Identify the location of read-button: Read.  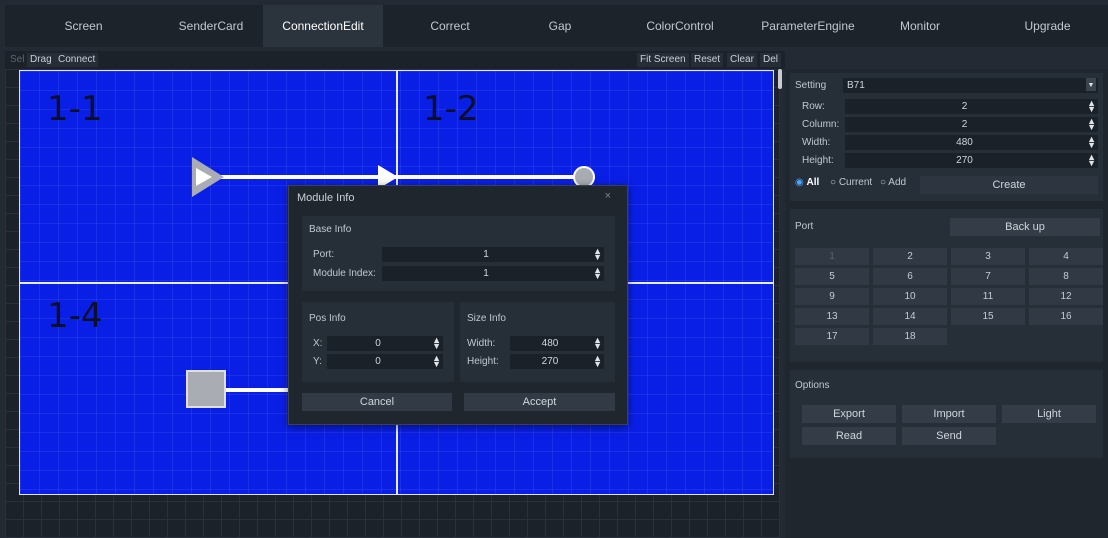
(849, 436).